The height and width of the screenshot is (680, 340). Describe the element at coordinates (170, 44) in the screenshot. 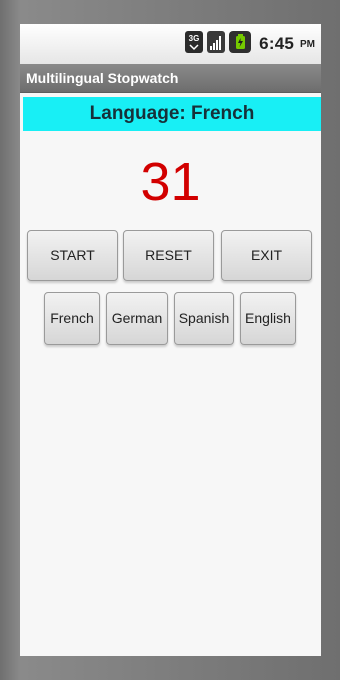

I see `status-bar: 3G 6:45 PM` at that location.